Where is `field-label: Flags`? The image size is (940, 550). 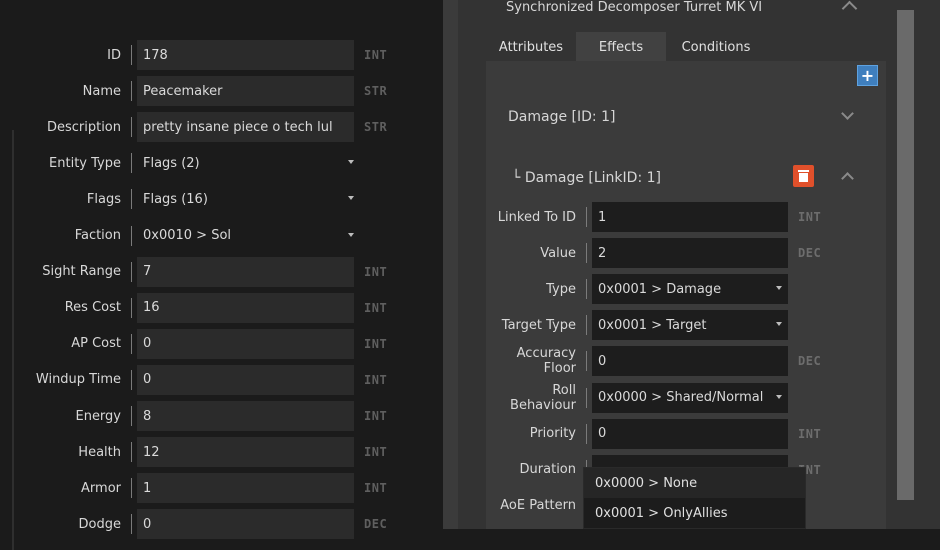 field-label: Flags is located at coordinates (103, 199).